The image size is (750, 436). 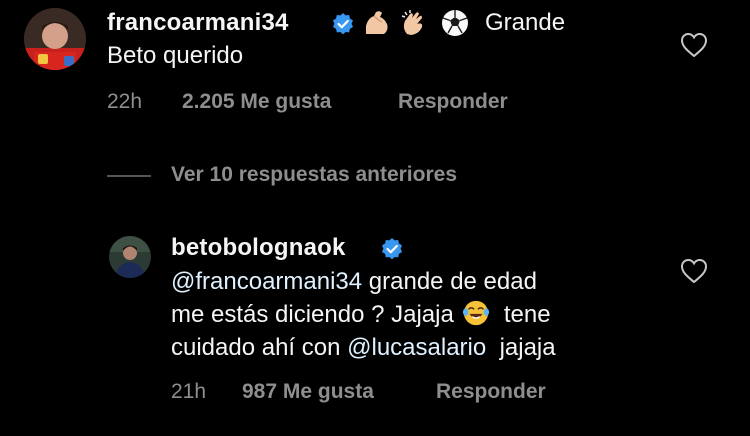 I want to click on clapping-hands-icon, so click(x=412, y=22).